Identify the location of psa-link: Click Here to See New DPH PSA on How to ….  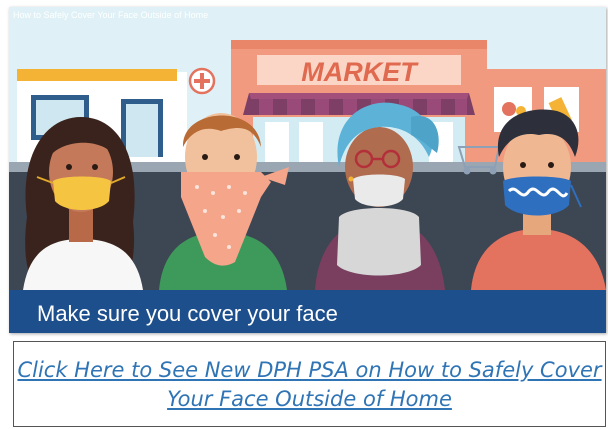
(309, 385).